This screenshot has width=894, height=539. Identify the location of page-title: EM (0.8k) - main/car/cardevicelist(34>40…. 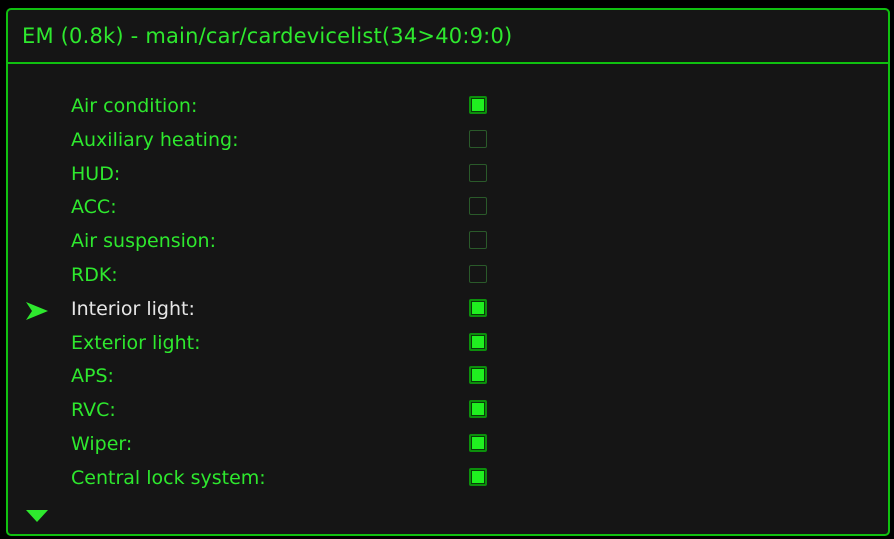
(267, 36).